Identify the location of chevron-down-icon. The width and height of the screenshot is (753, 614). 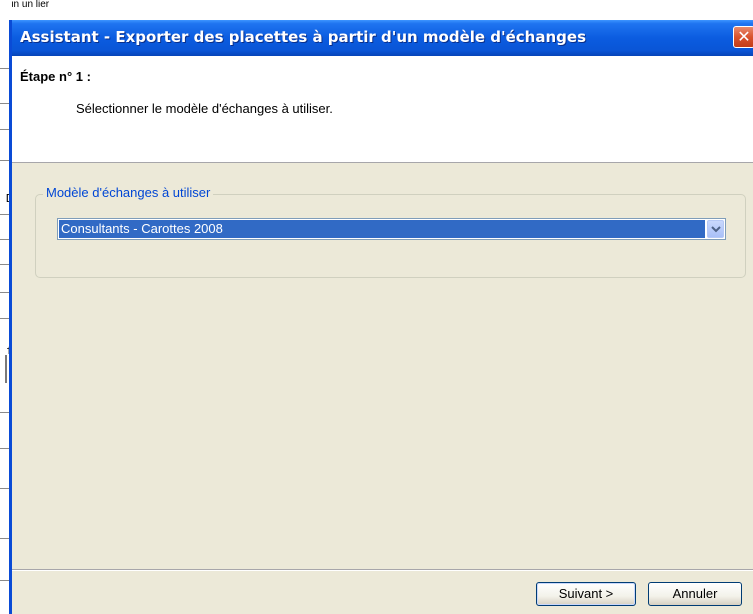
(716, 229).